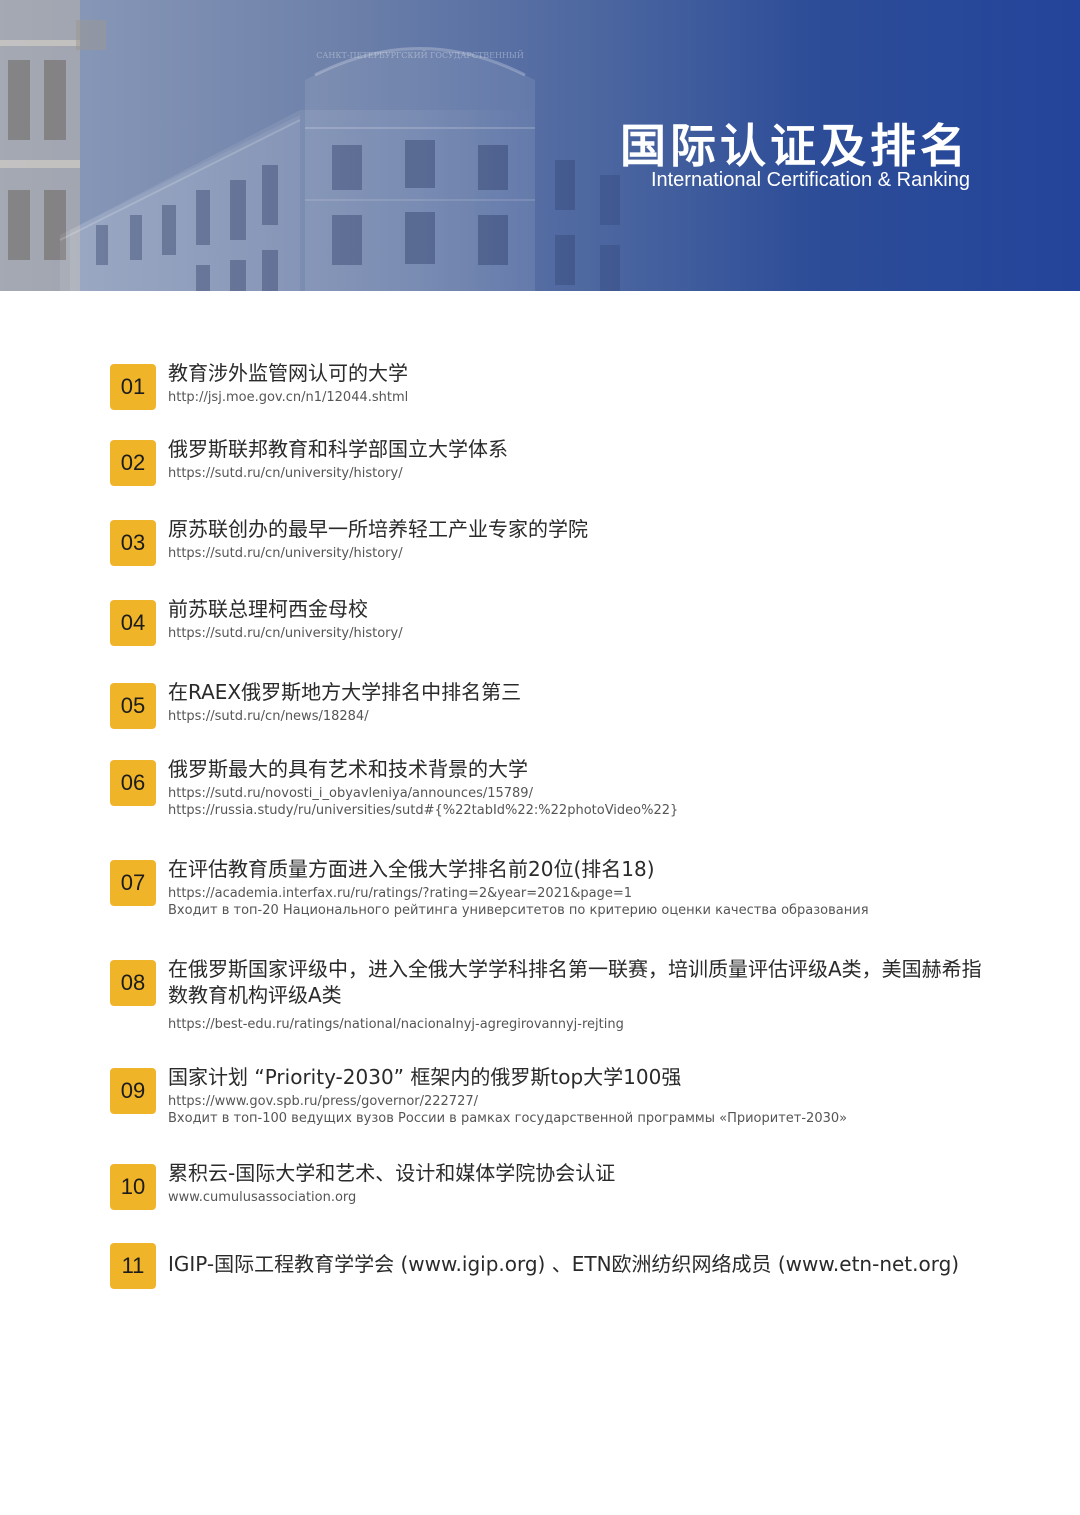  I want to click on item-number-badge: 05, so click(133, 706).